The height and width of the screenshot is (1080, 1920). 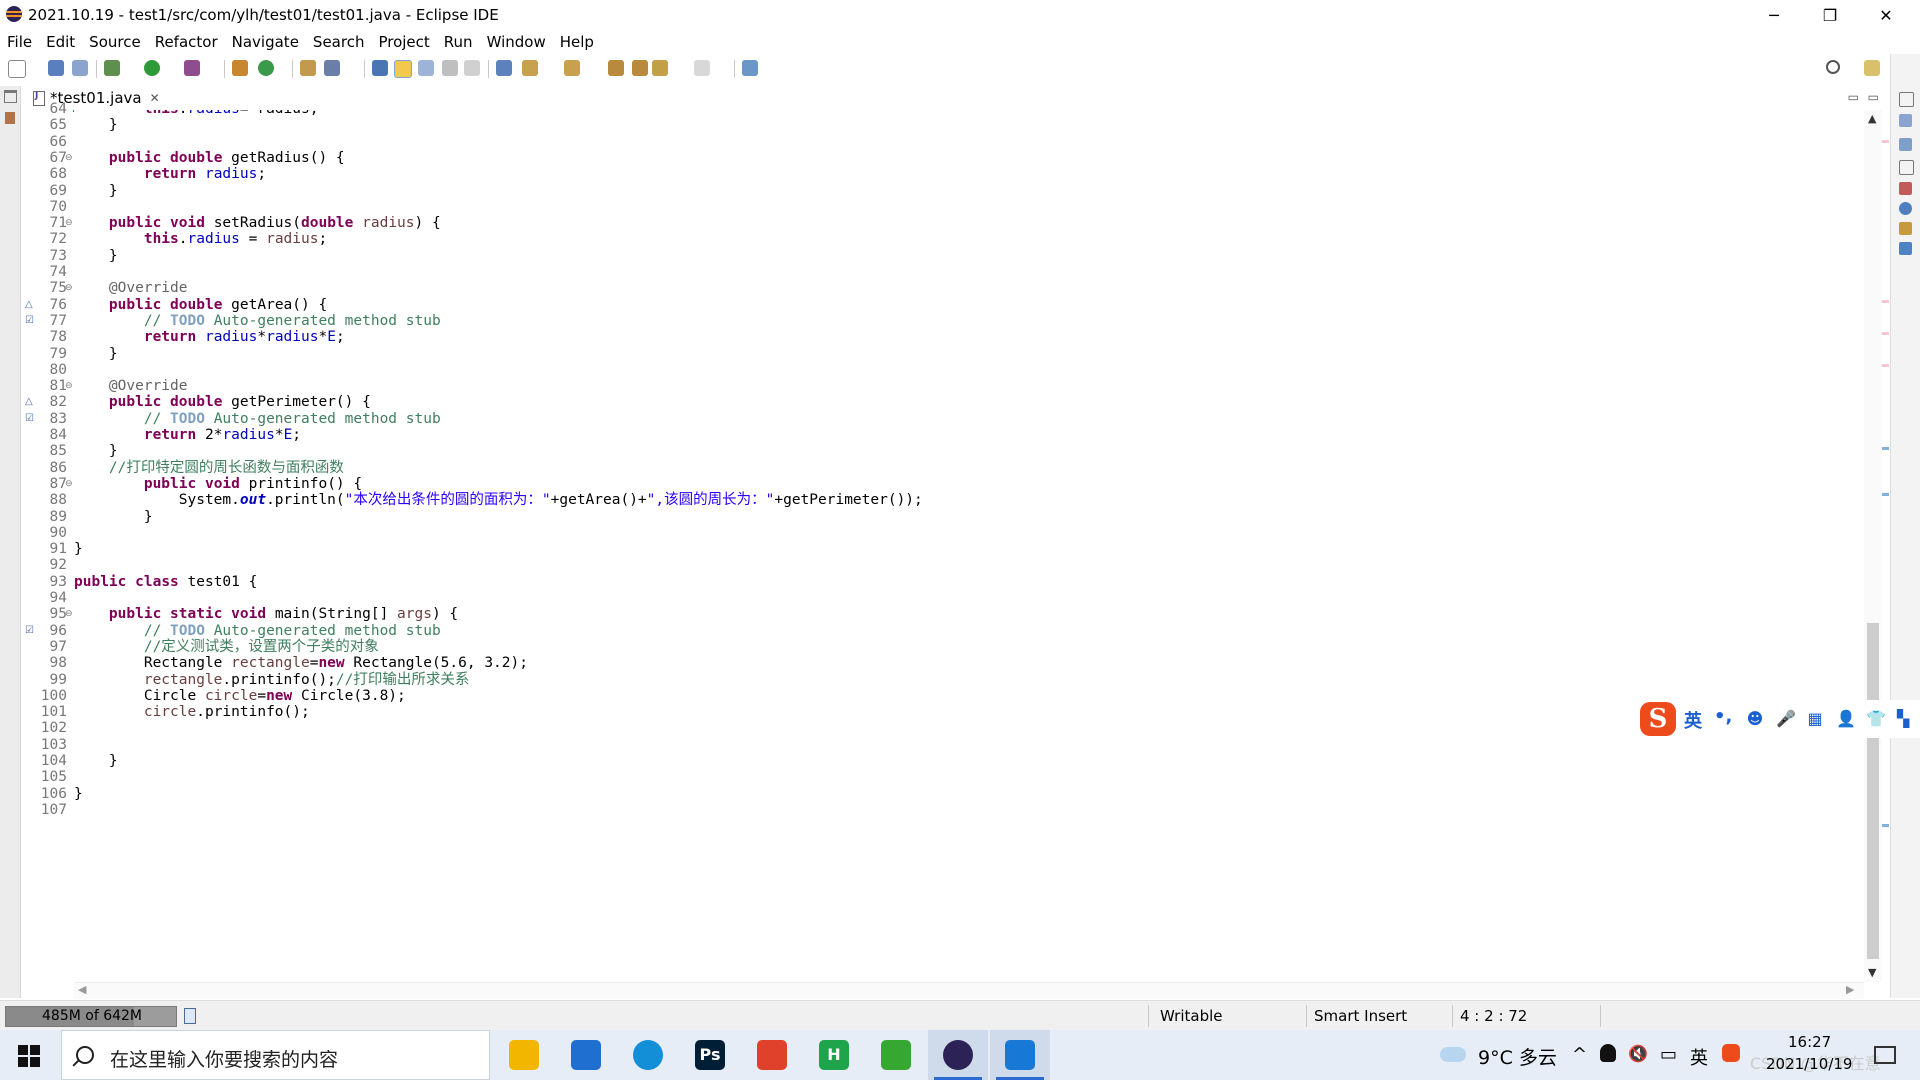 I want to click on task-list-icon, so click(x=1905, y=144).